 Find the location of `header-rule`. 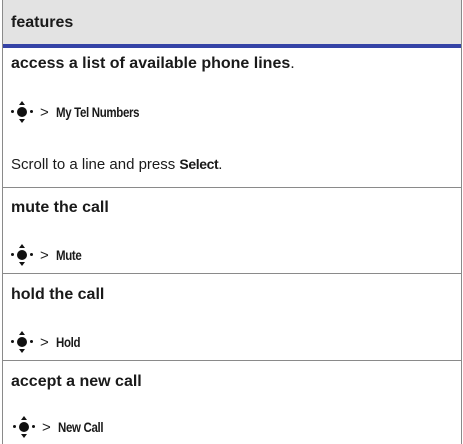

header-rule is located at coordinates (232, 46).